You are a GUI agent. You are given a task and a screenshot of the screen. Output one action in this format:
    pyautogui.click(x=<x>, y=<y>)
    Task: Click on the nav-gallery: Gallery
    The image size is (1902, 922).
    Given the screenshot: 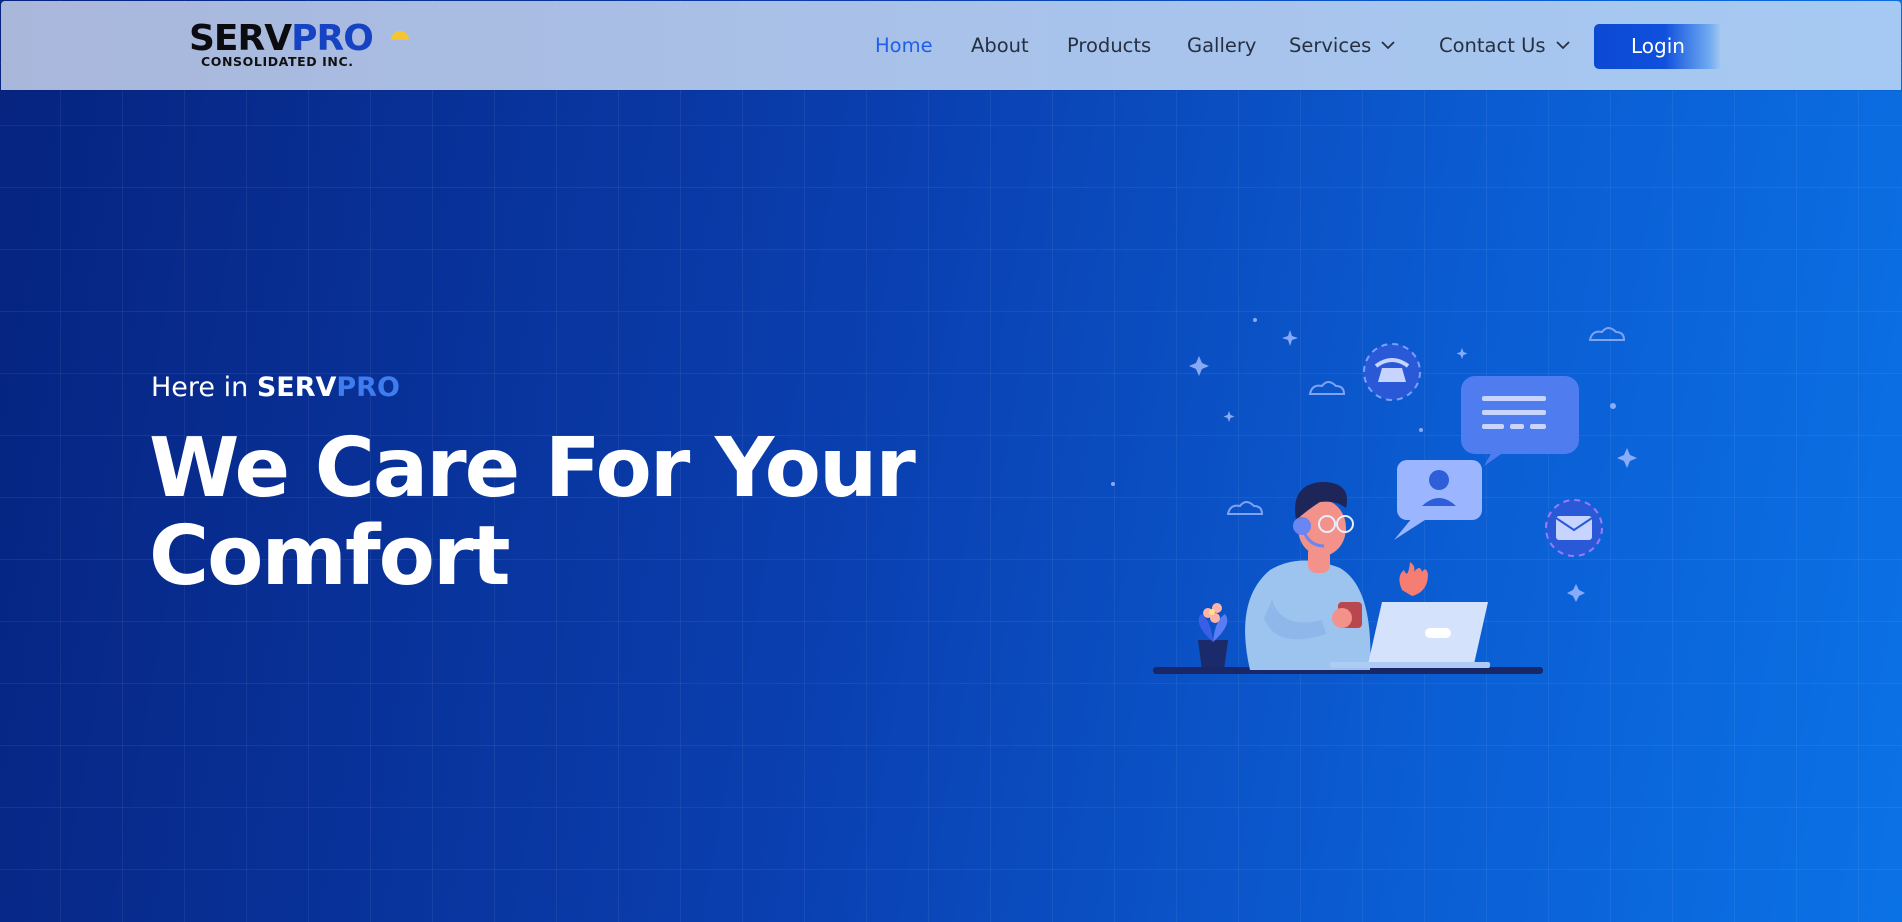 What is the action you would take?
    pyautogui.click(x=1221, y=45)
    